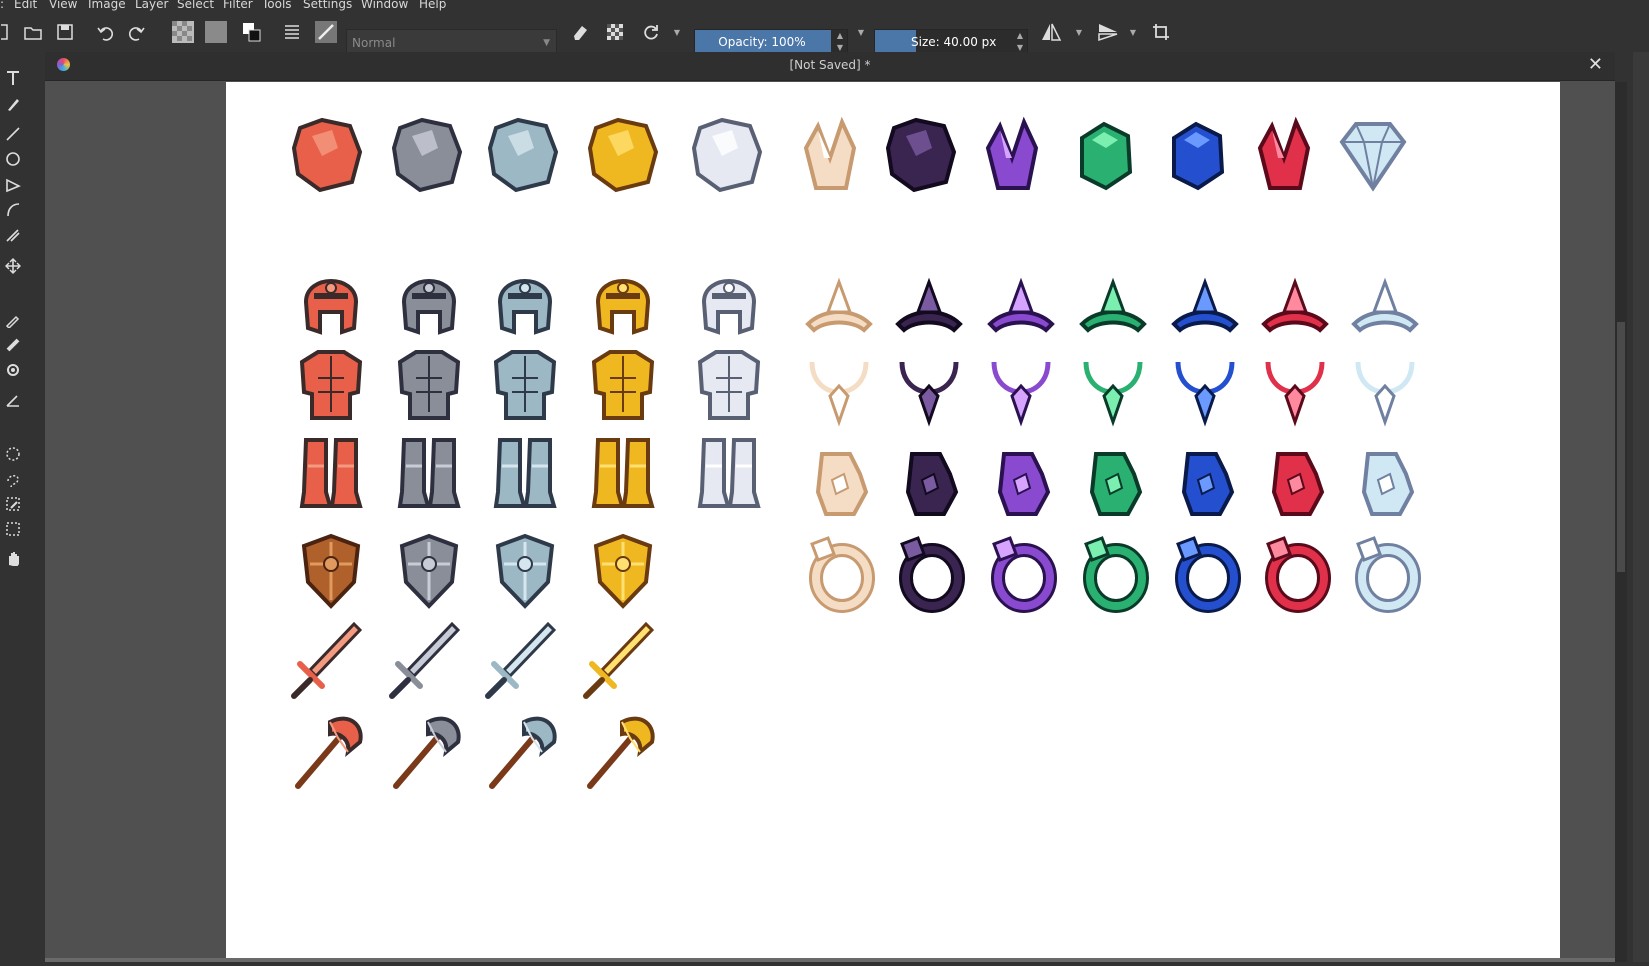 Image resolution: width=1649 pixels, height=966 pixels. Describe the element at coordinates (13, 104) in the screenshot. I see `calligraphy-tool-icon` at that location.